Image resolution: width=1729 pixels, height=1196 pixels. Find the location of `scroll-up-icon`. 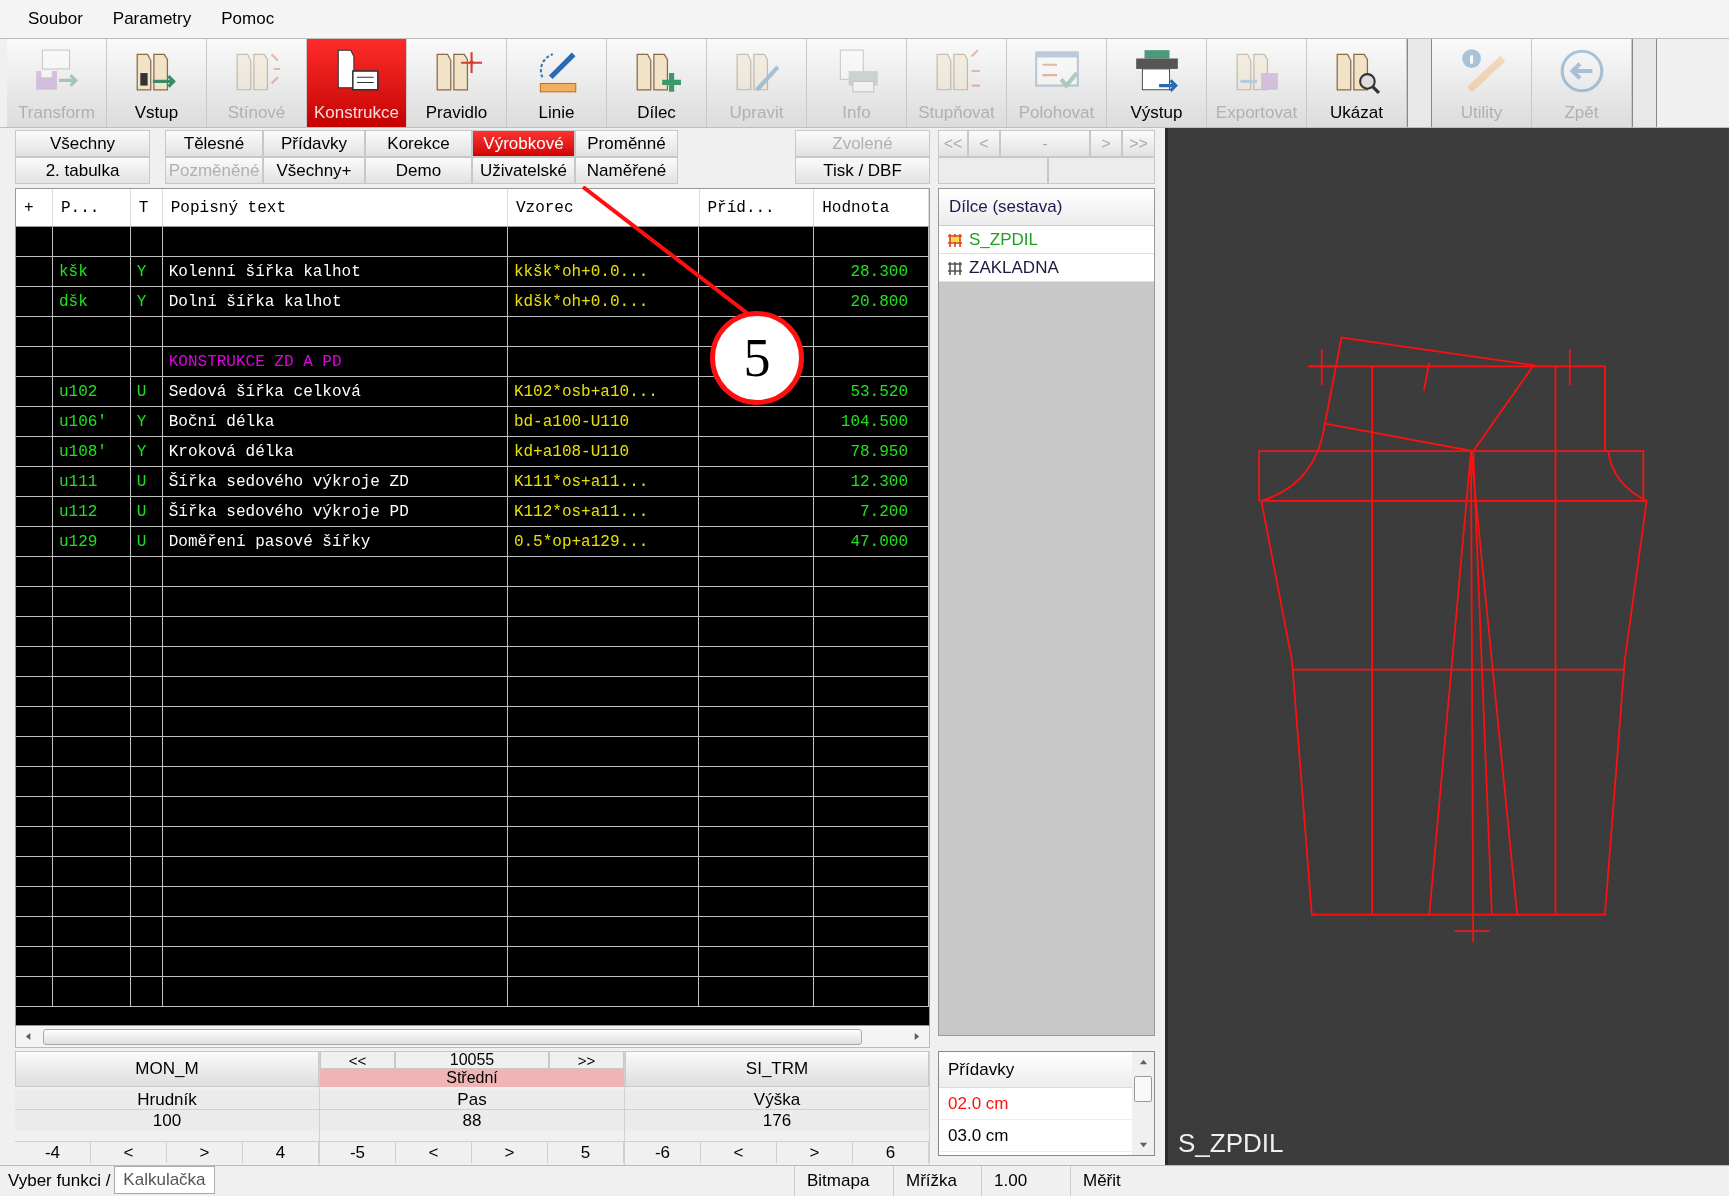

scroll-up-icon is located at coordinates (1143, 1062).